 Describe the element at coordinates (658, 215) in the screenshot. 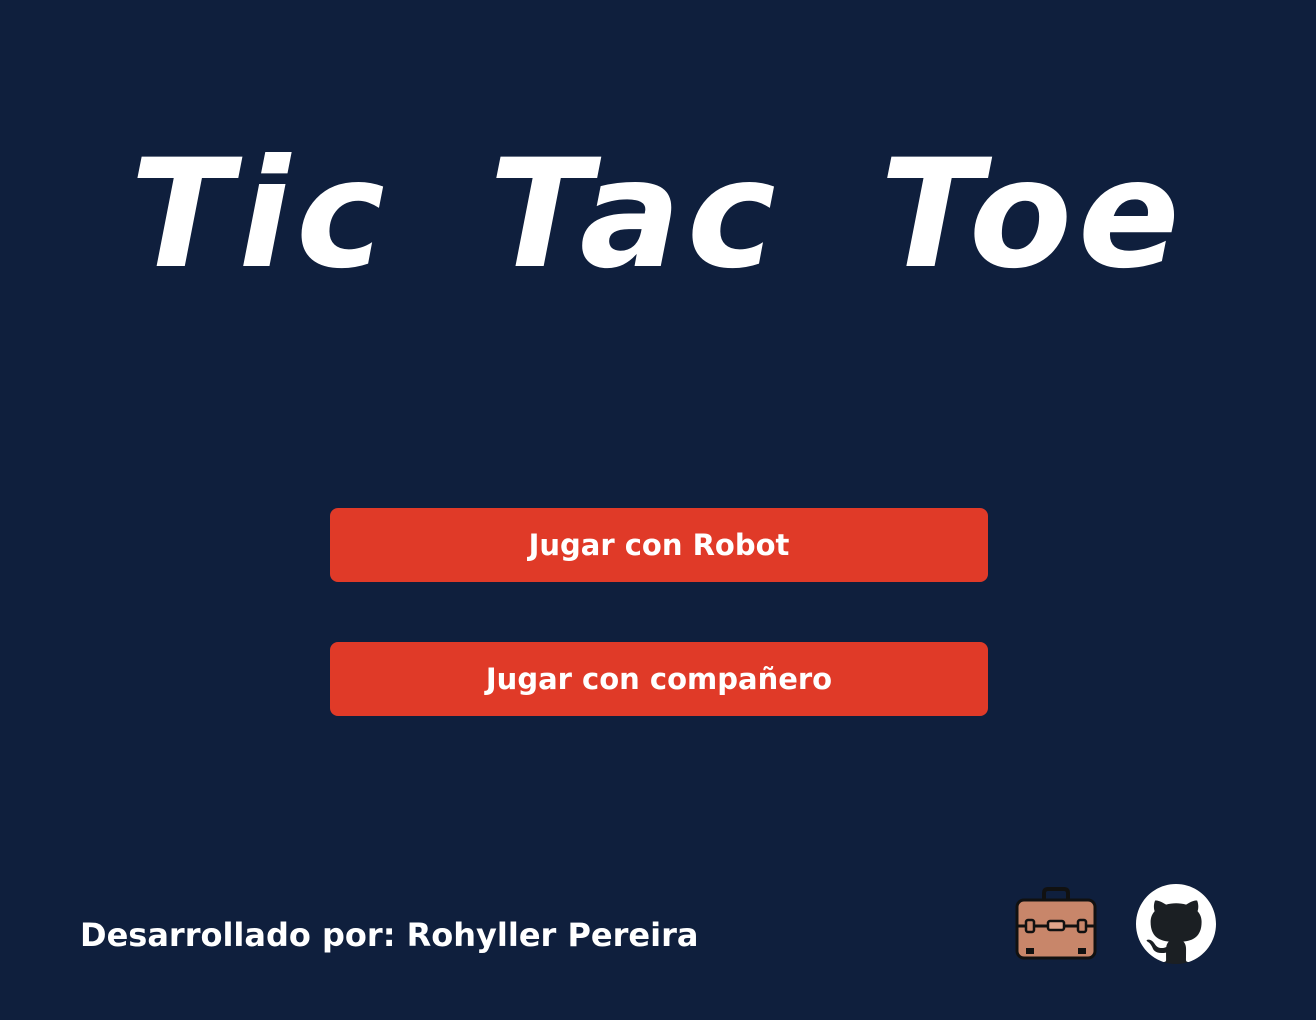

I see `game-title: Tic Tac Toe` at that location.